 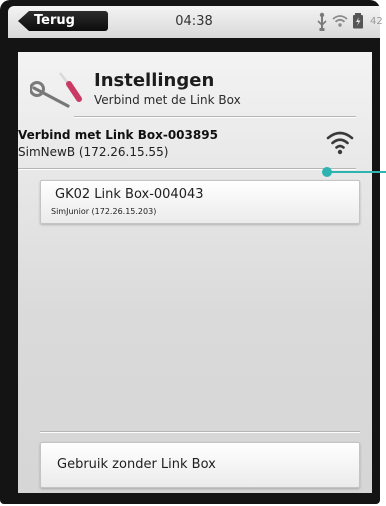 What do you see at coordinates (167, 100) in the screenshot?
I see `page-subtitle: Verbind met de Link Box` at bounding box center [167, 100].